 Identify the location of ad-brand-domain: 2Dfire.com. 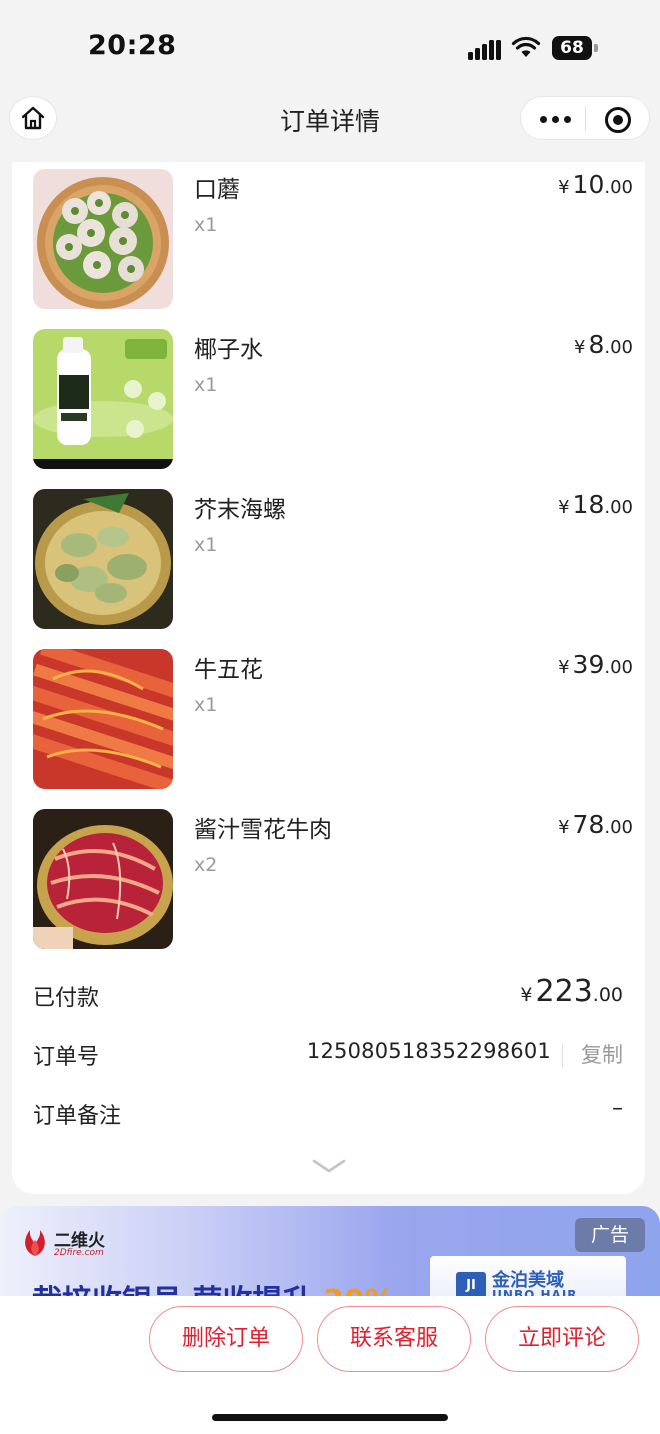
(79, 1253).